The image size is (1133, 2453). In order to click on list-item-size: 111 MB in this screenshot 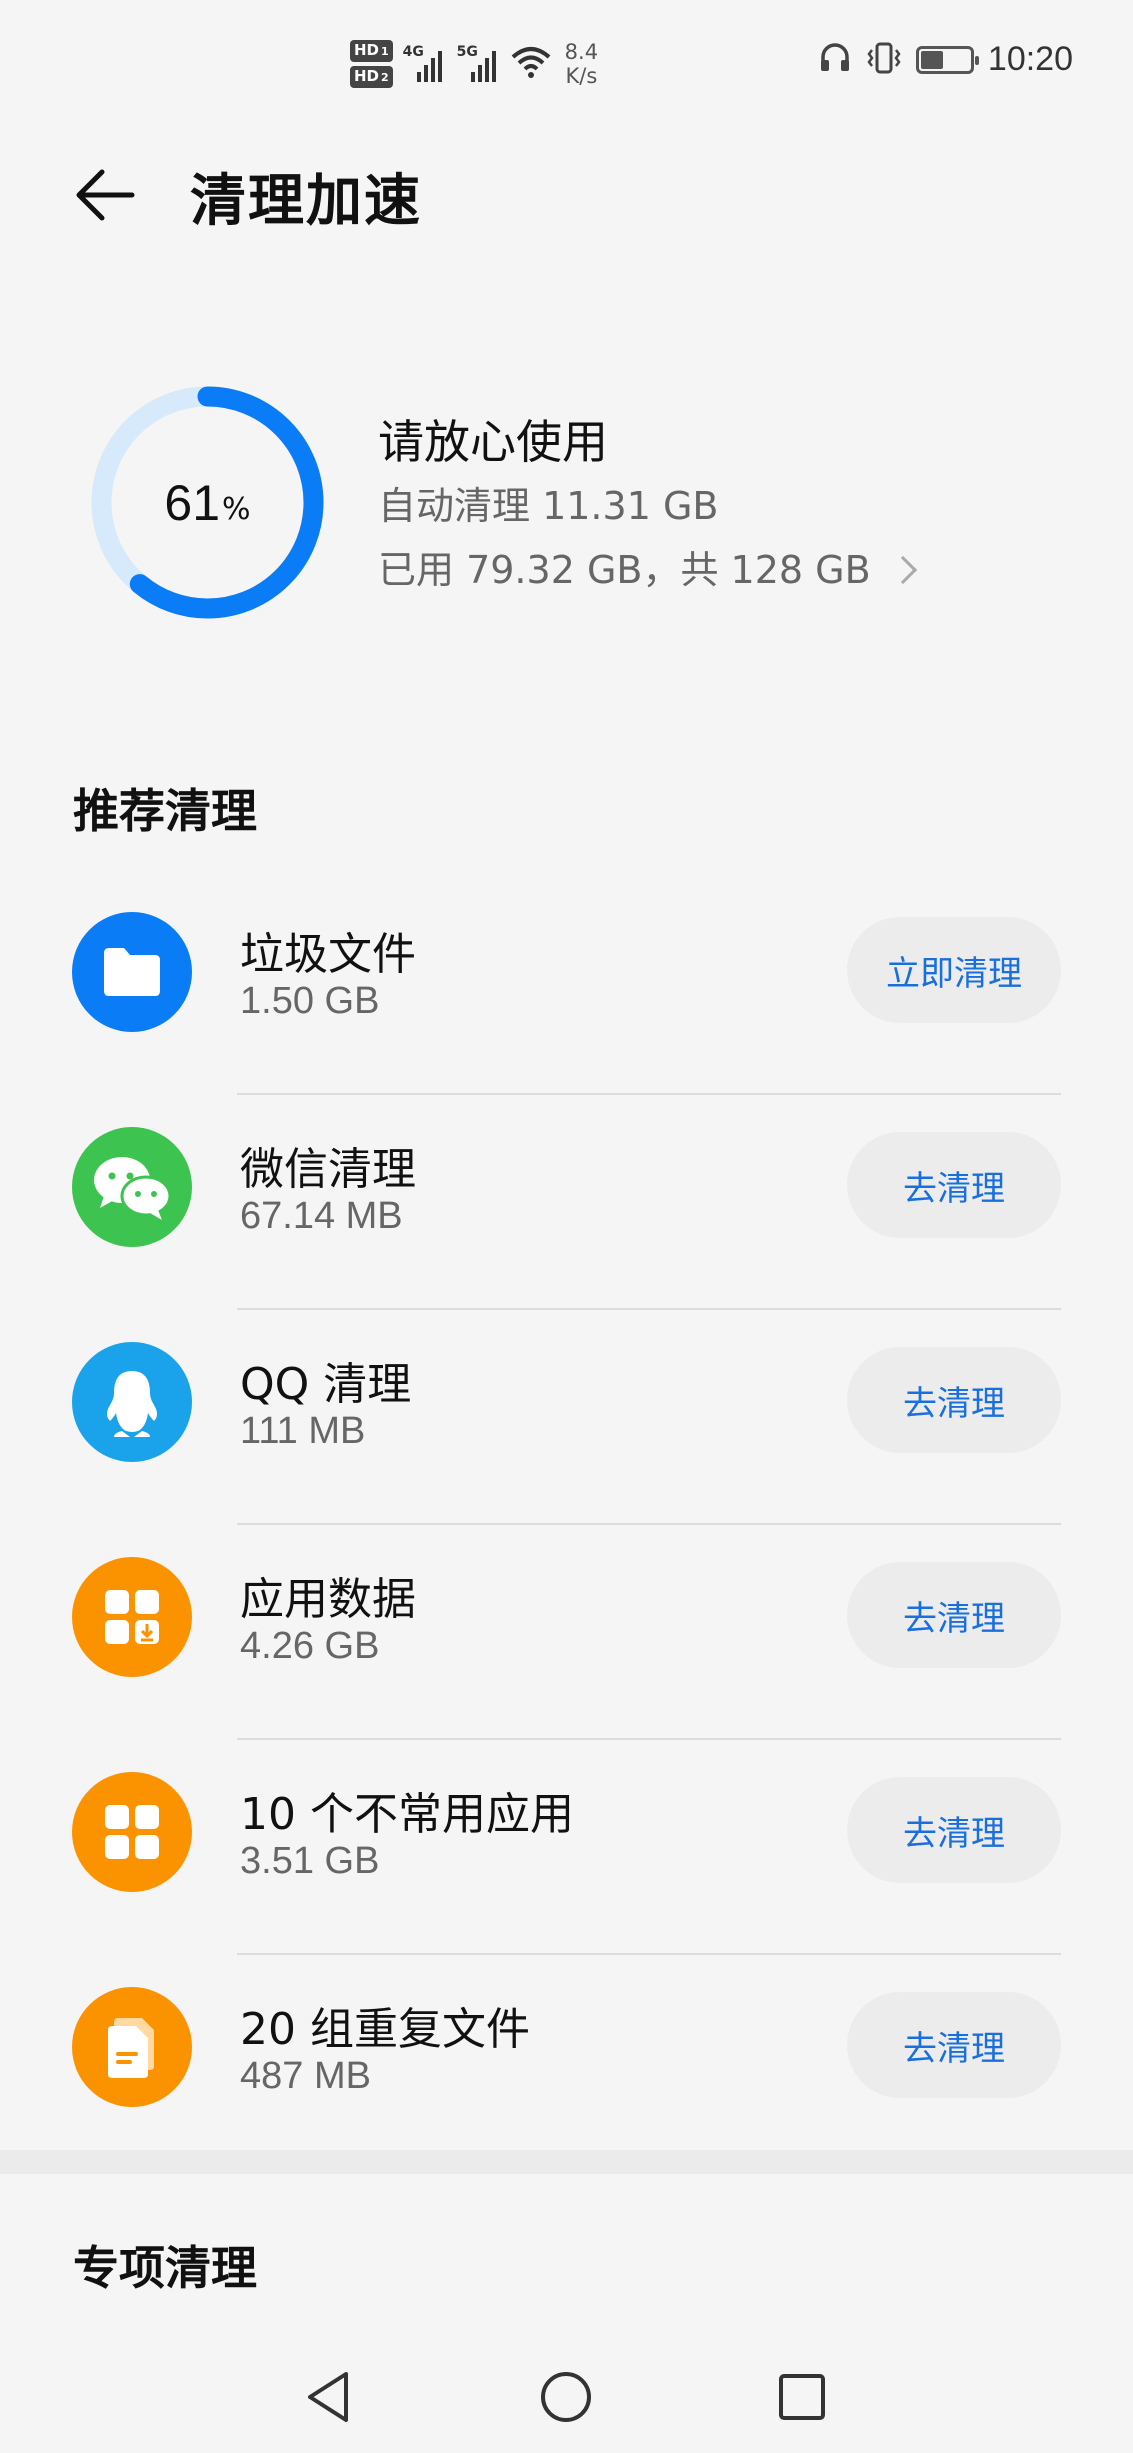, I will do `click(303, 1431)`.